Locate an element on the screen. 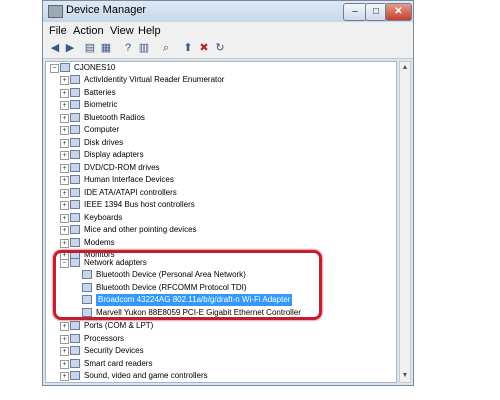 This screenshot has width=500, height=400. scroll-up-icon: ▲ is located at coordinates (405, 68).